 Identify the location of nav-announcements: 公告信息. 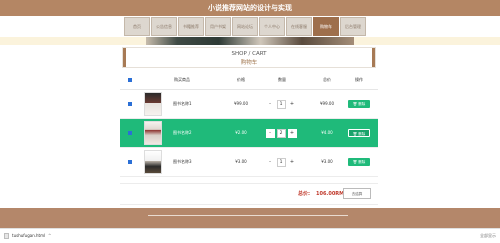
(164, 26).